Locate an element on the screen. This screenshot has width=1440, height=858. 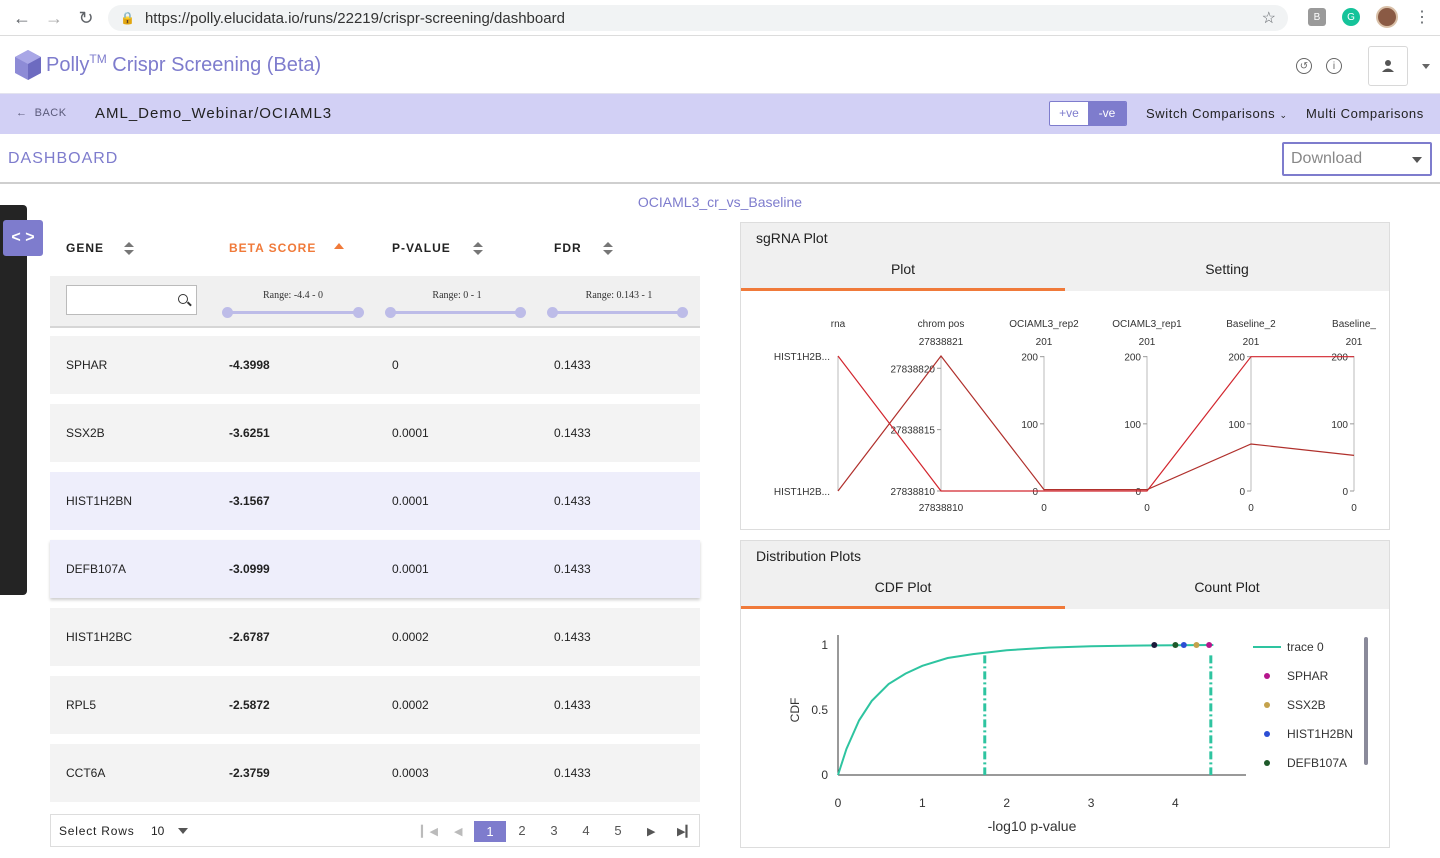
legend-label: DEFB107A is located at coordinates (1317, 763).